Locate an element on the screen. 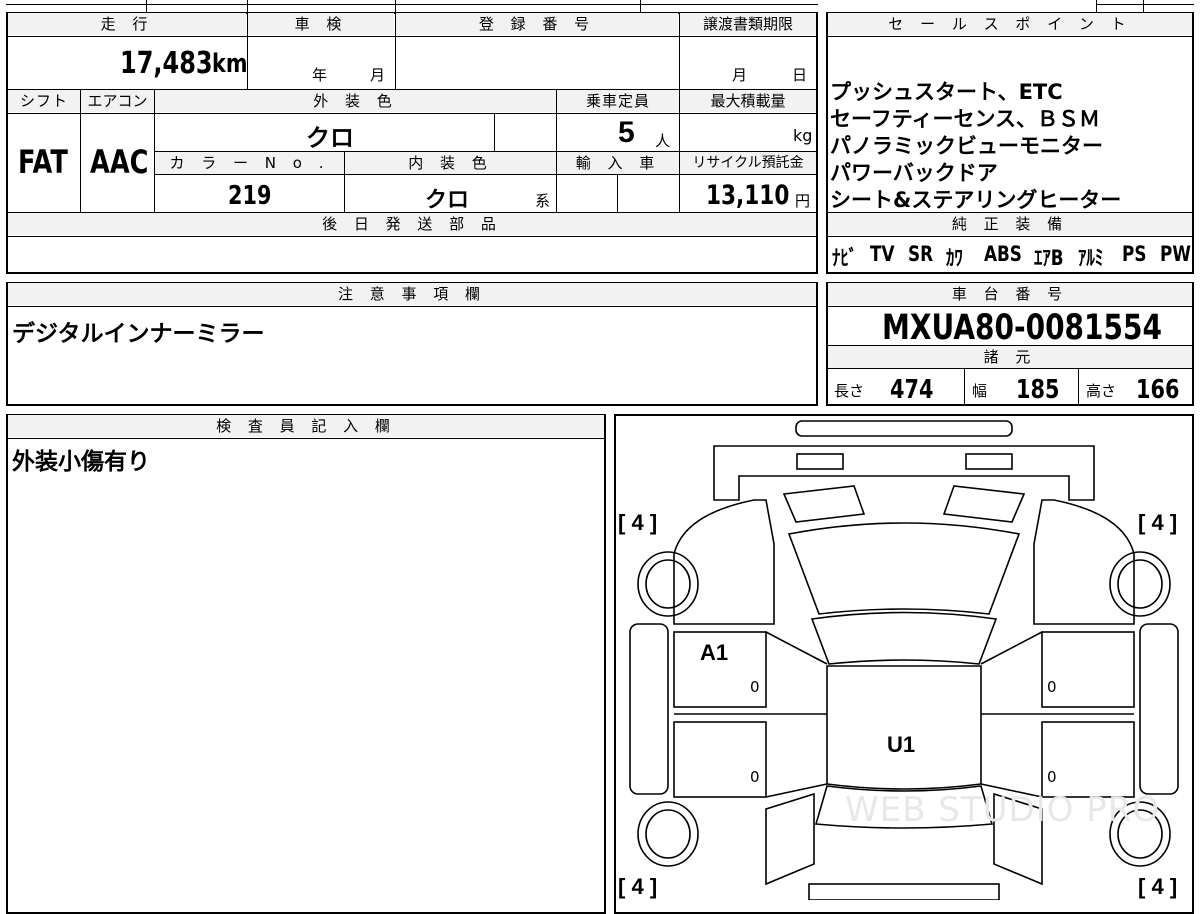 Image resolution: width=1200 pixels, height=914 pixels. aircon-header: エアコン is located at coordinates (117, 101).